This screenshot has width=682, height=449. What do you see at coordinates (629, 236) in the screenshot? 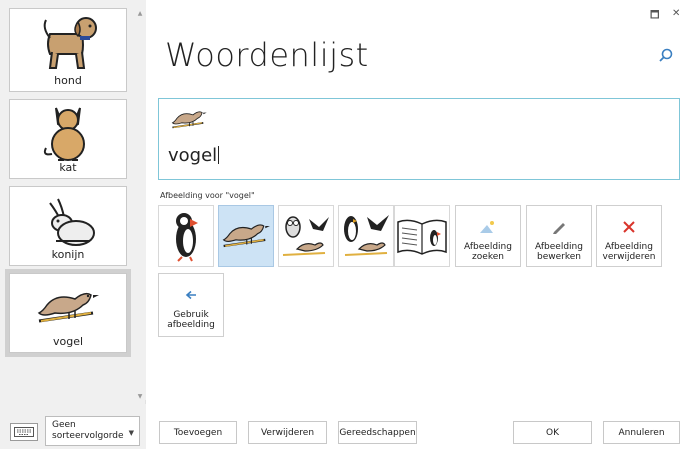
I see `delete-image-button: Afbeelding verwijderen` at bounding box center [629, 236].